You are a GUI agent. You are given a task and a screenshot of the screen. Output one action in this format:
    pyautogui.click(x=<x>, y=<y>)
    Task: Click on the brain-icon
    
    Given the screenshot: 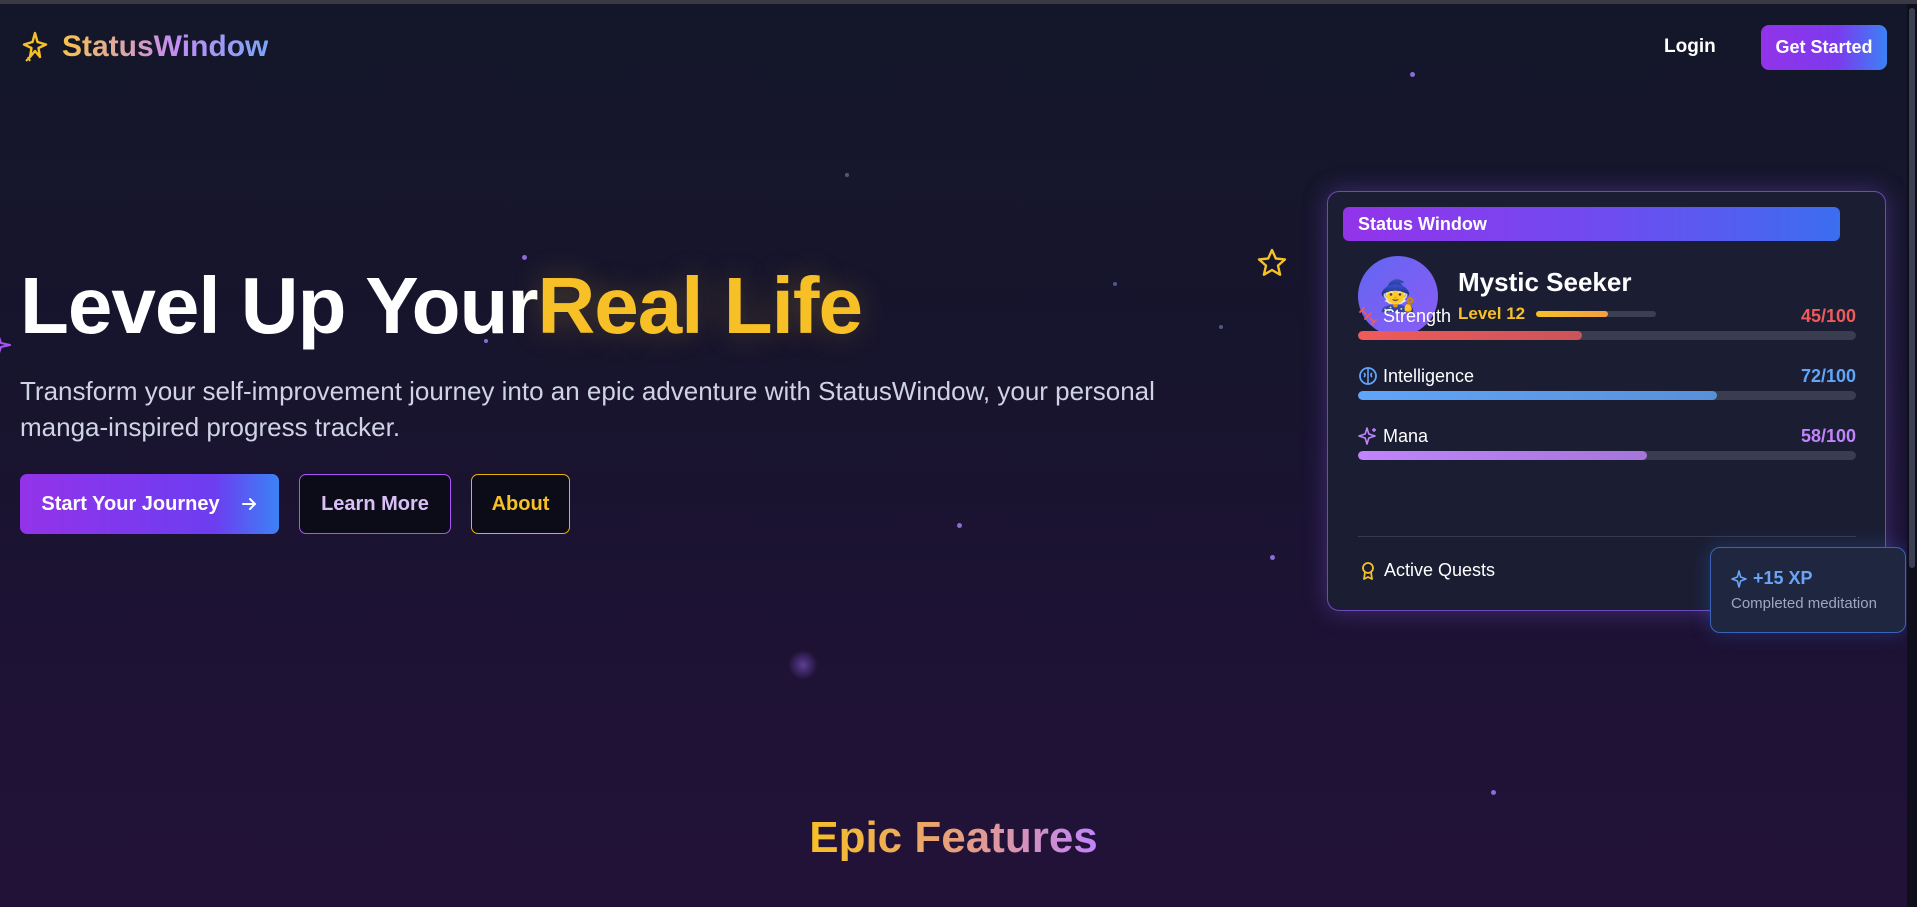 What is the action you would take?
    pyautogui.click(x=1368, y=376)
    